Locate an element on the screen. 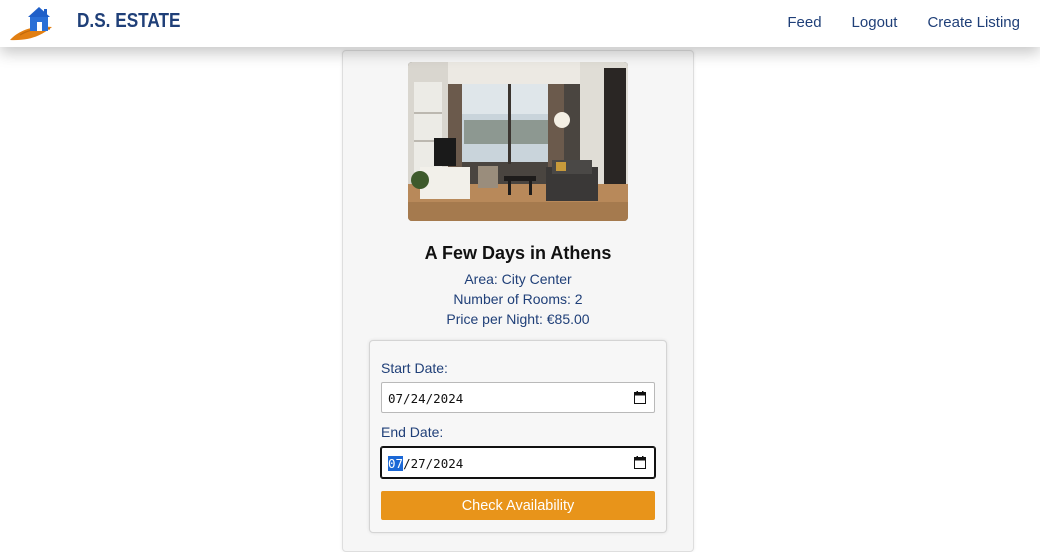  listing-photo is located at coordinates (518, 141).